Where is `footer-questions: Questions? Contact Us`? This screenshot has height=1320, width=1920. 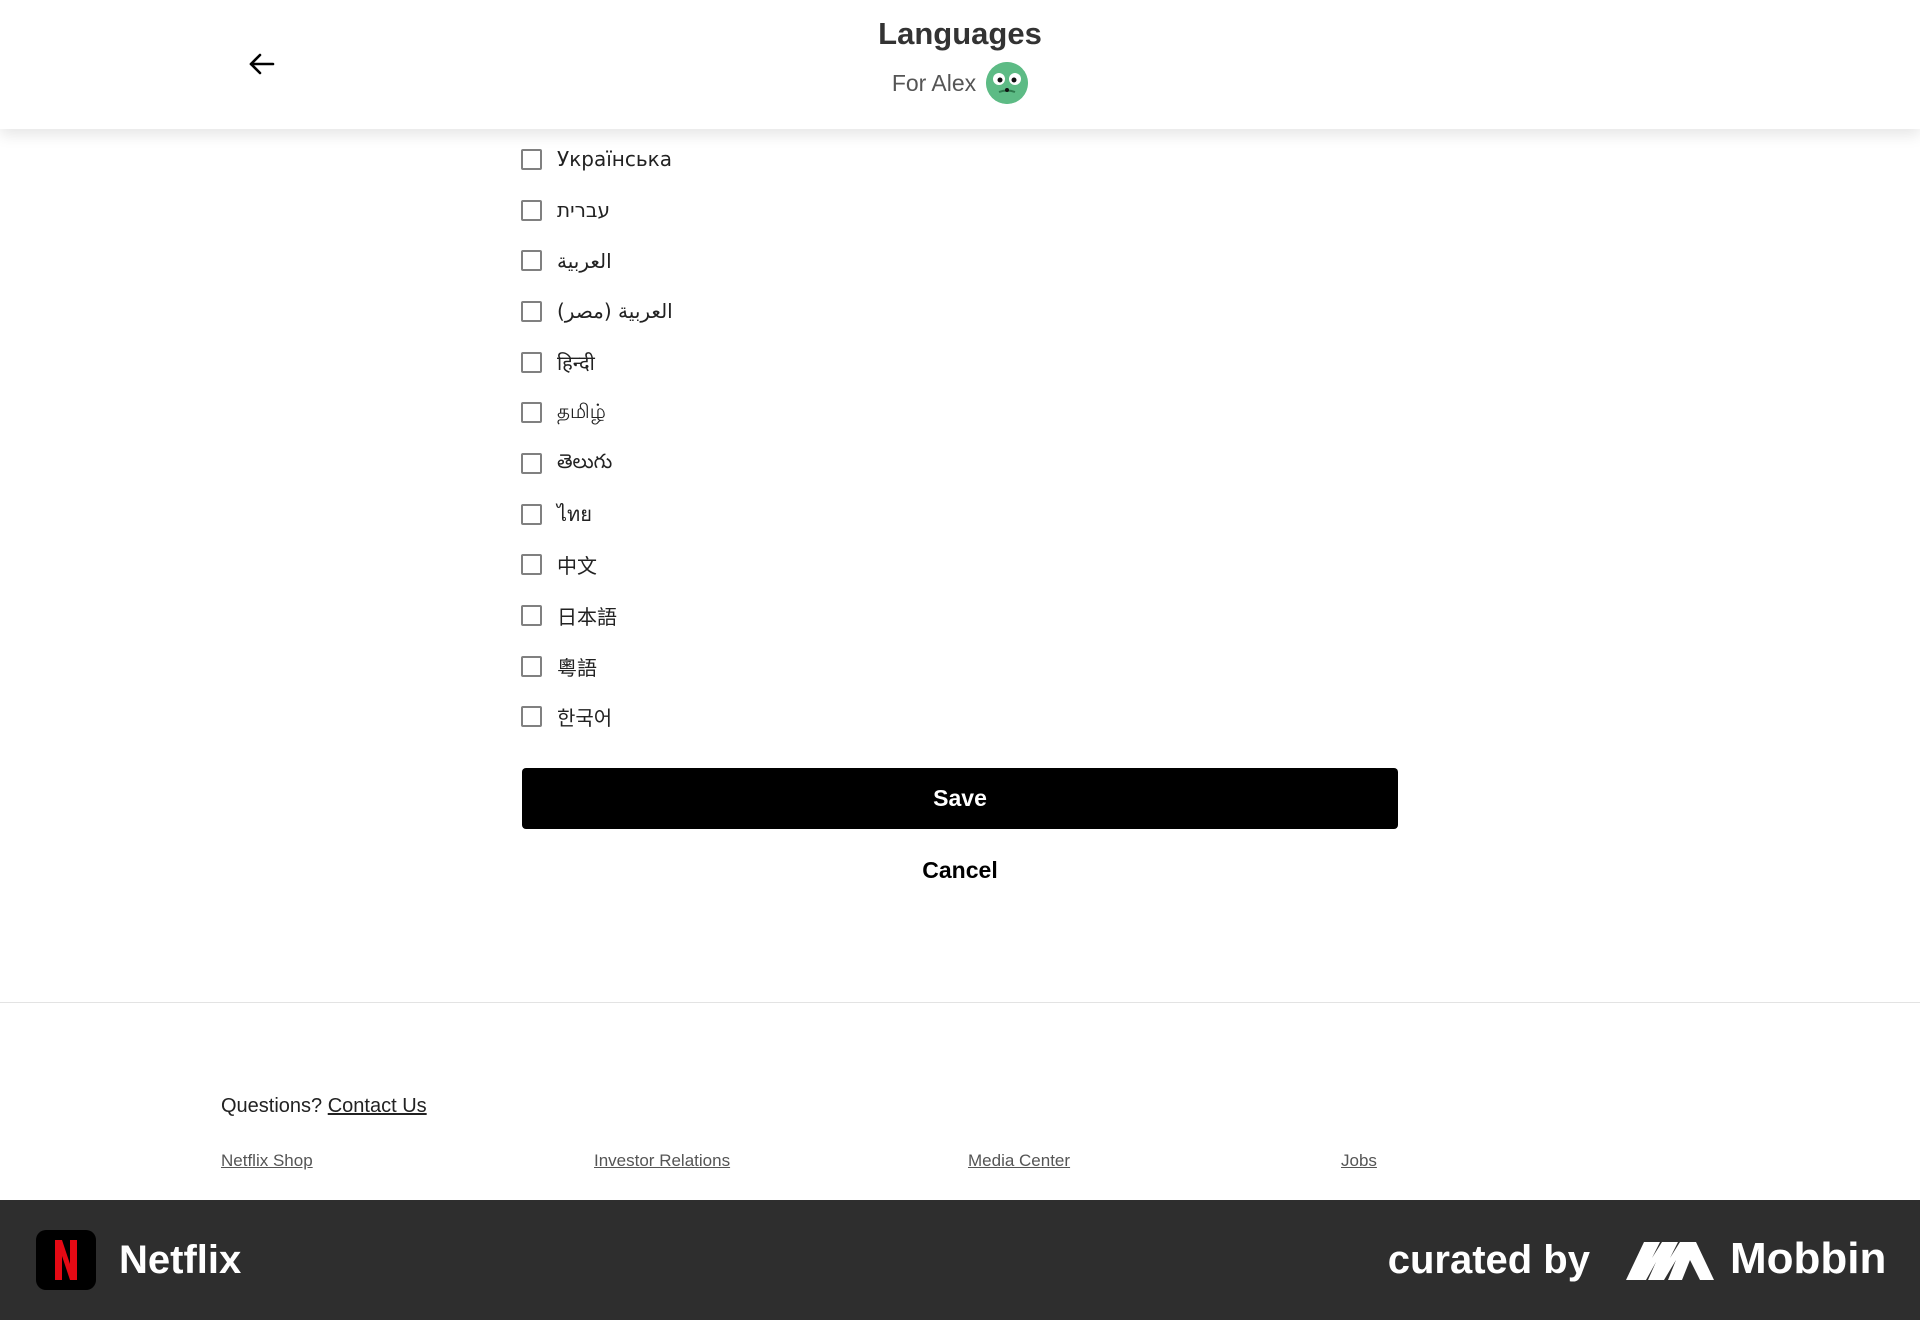
footer-questions: Questions? Contact Us is located at coordinates (324, 1106).